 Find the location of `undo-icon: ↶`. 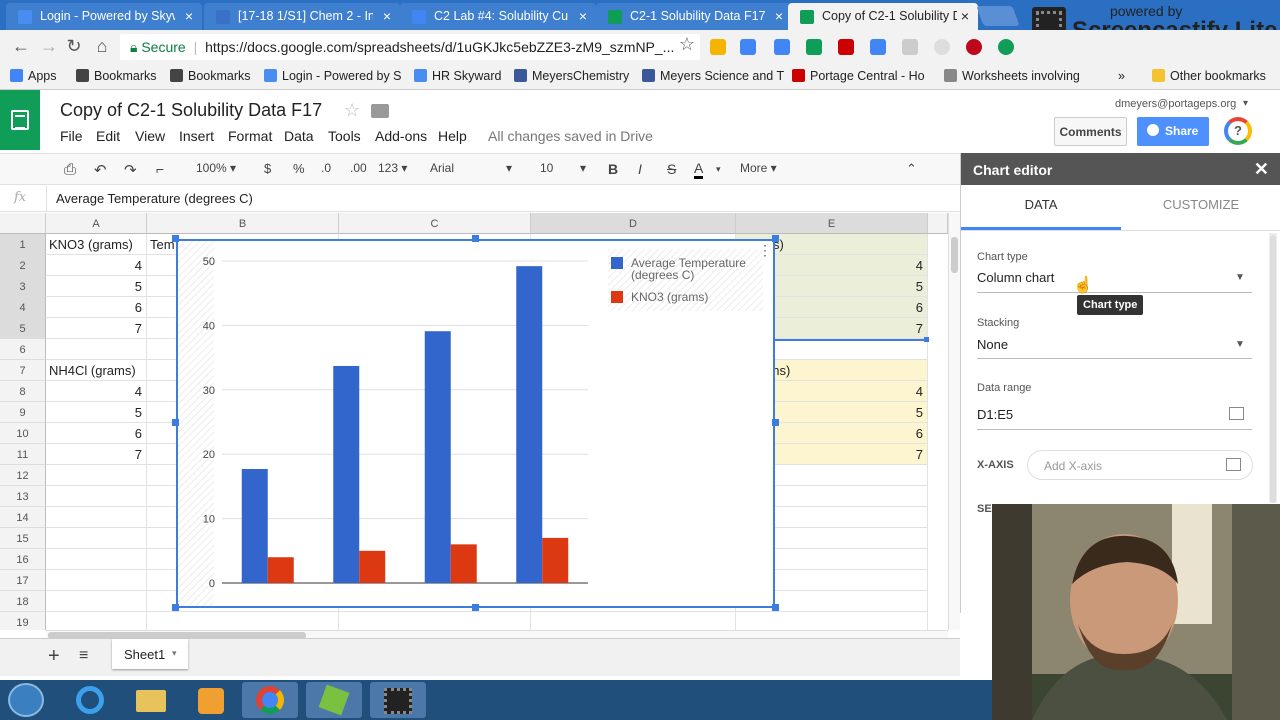

undo-icon: ↶ is located at coordinates (100, 170).